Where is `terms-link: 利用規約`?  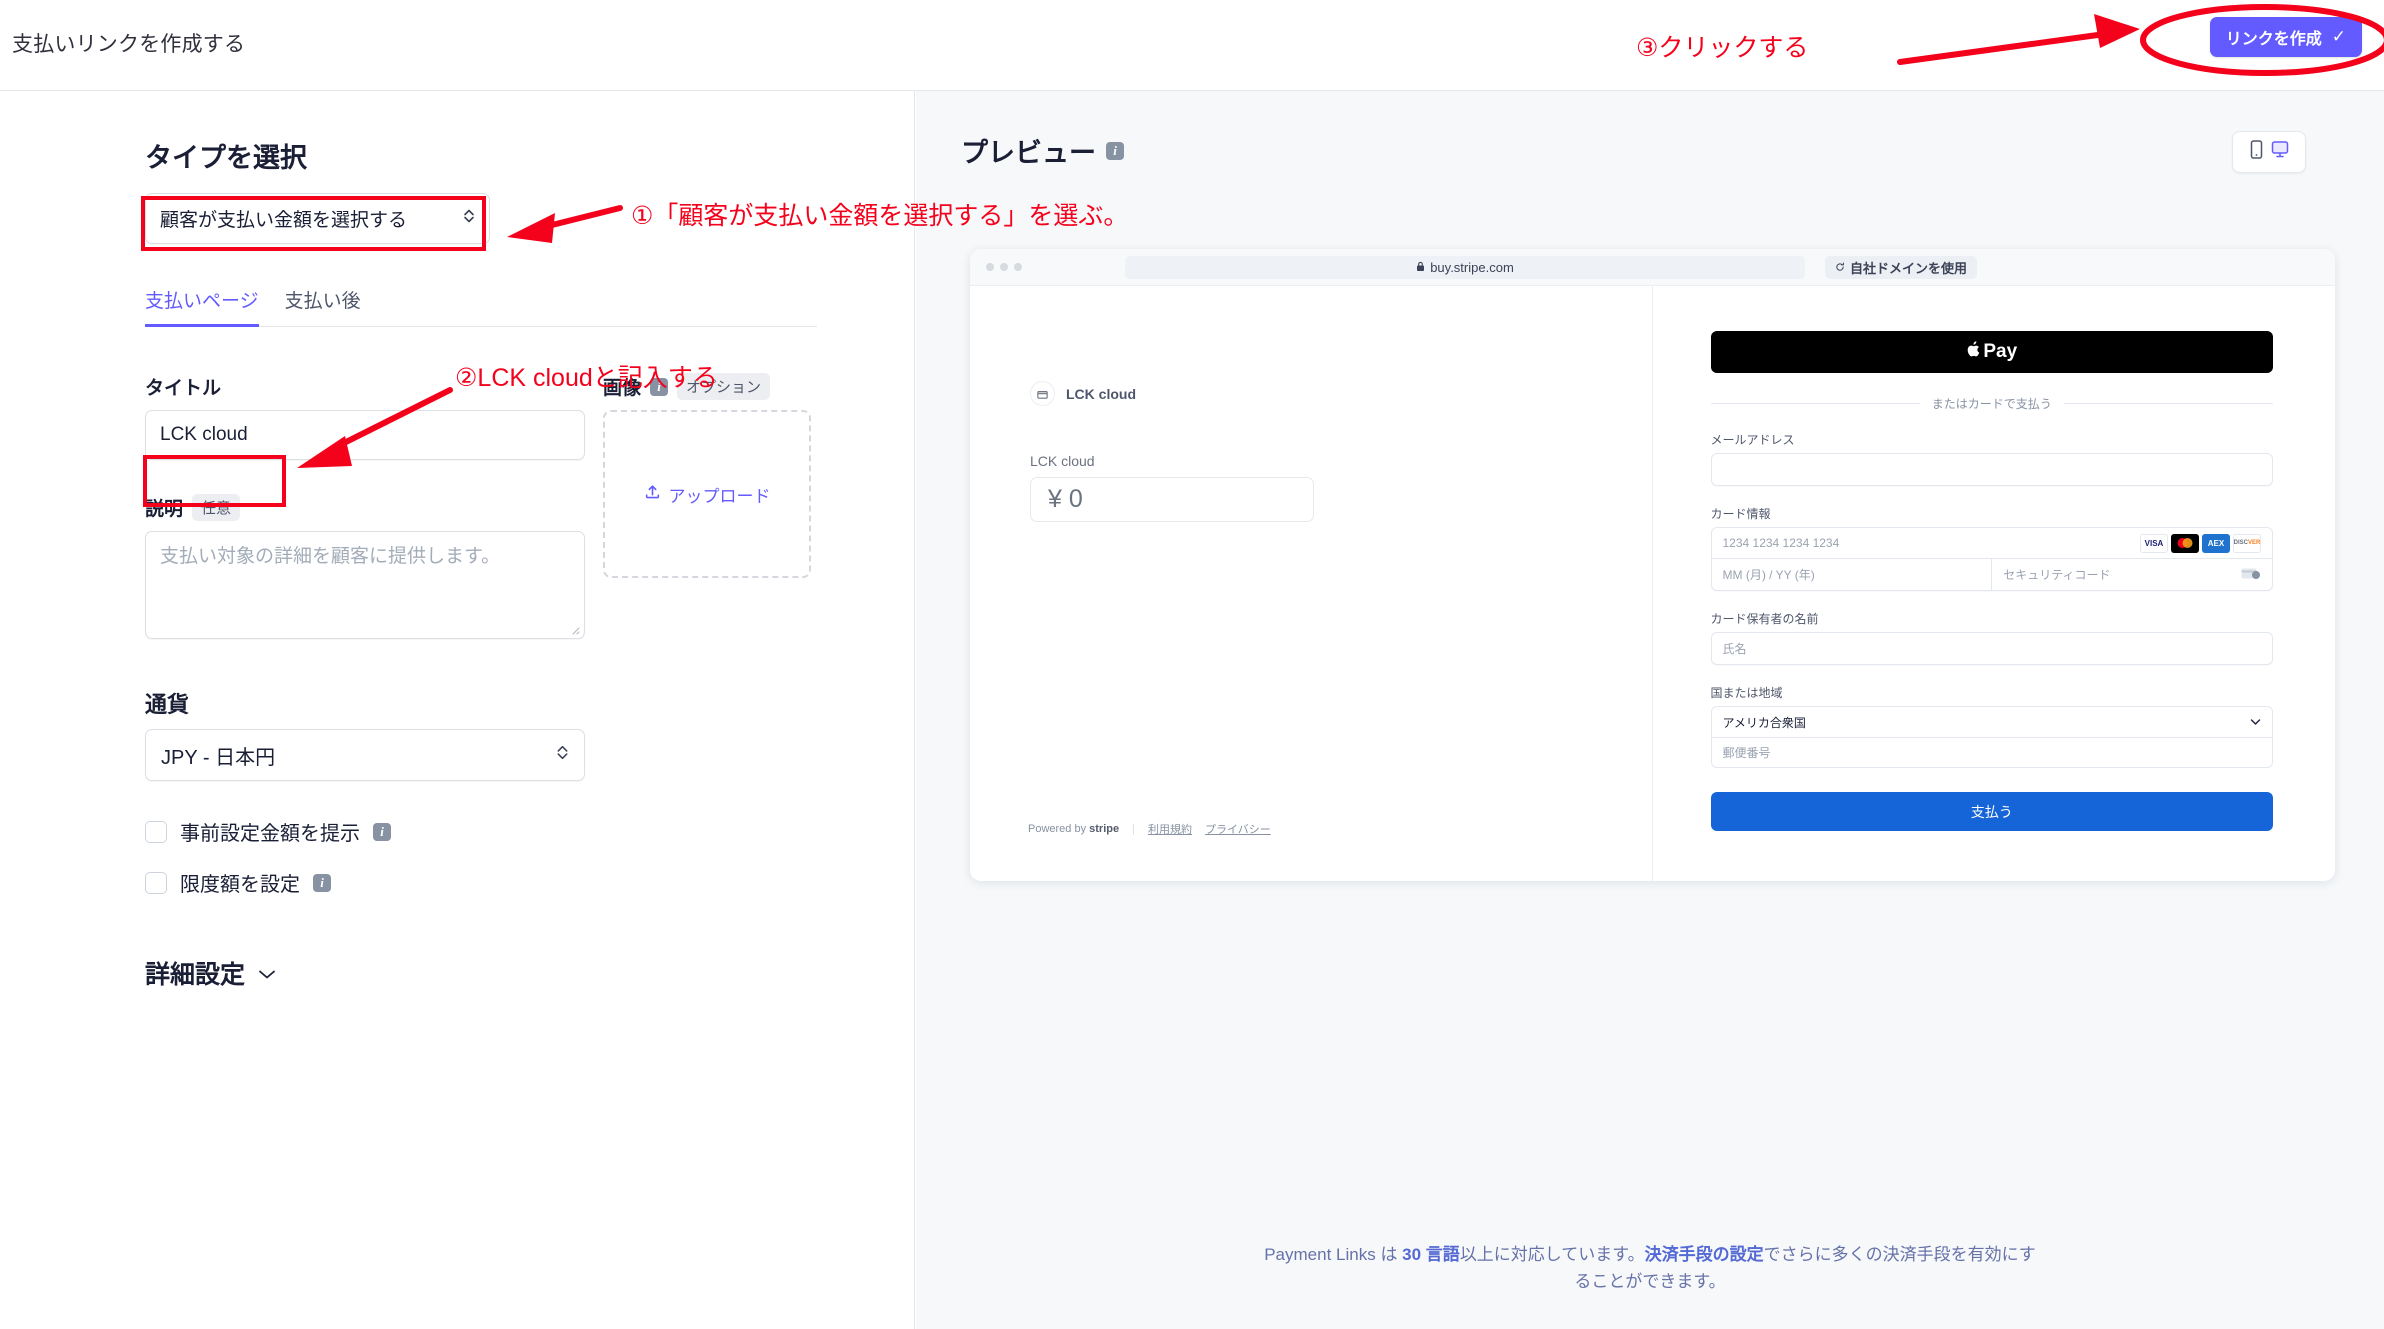
terms-link: 利用規約 is located at coordinates (1170, 829).